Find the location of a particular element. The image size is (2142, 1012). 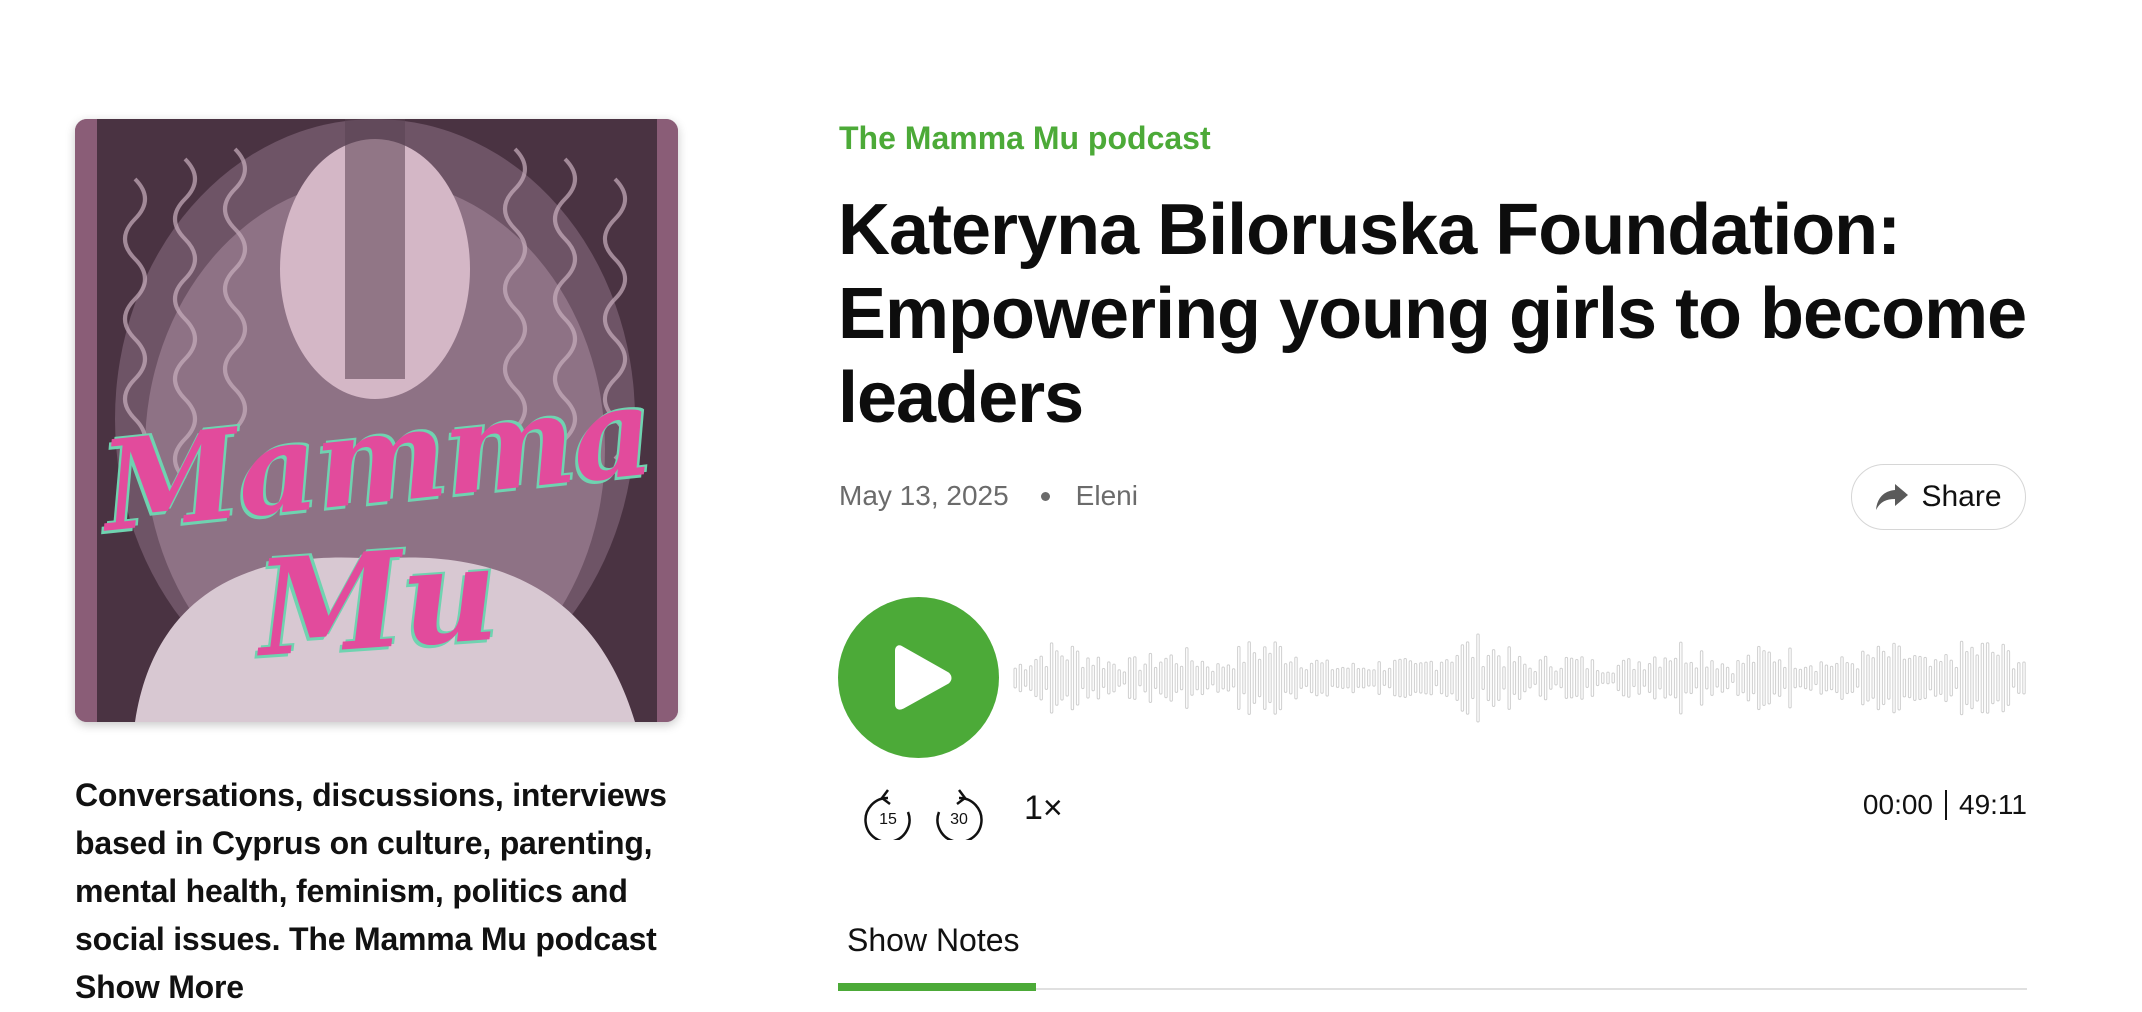

tab-active-indicator is located at coordinates (937, 987).